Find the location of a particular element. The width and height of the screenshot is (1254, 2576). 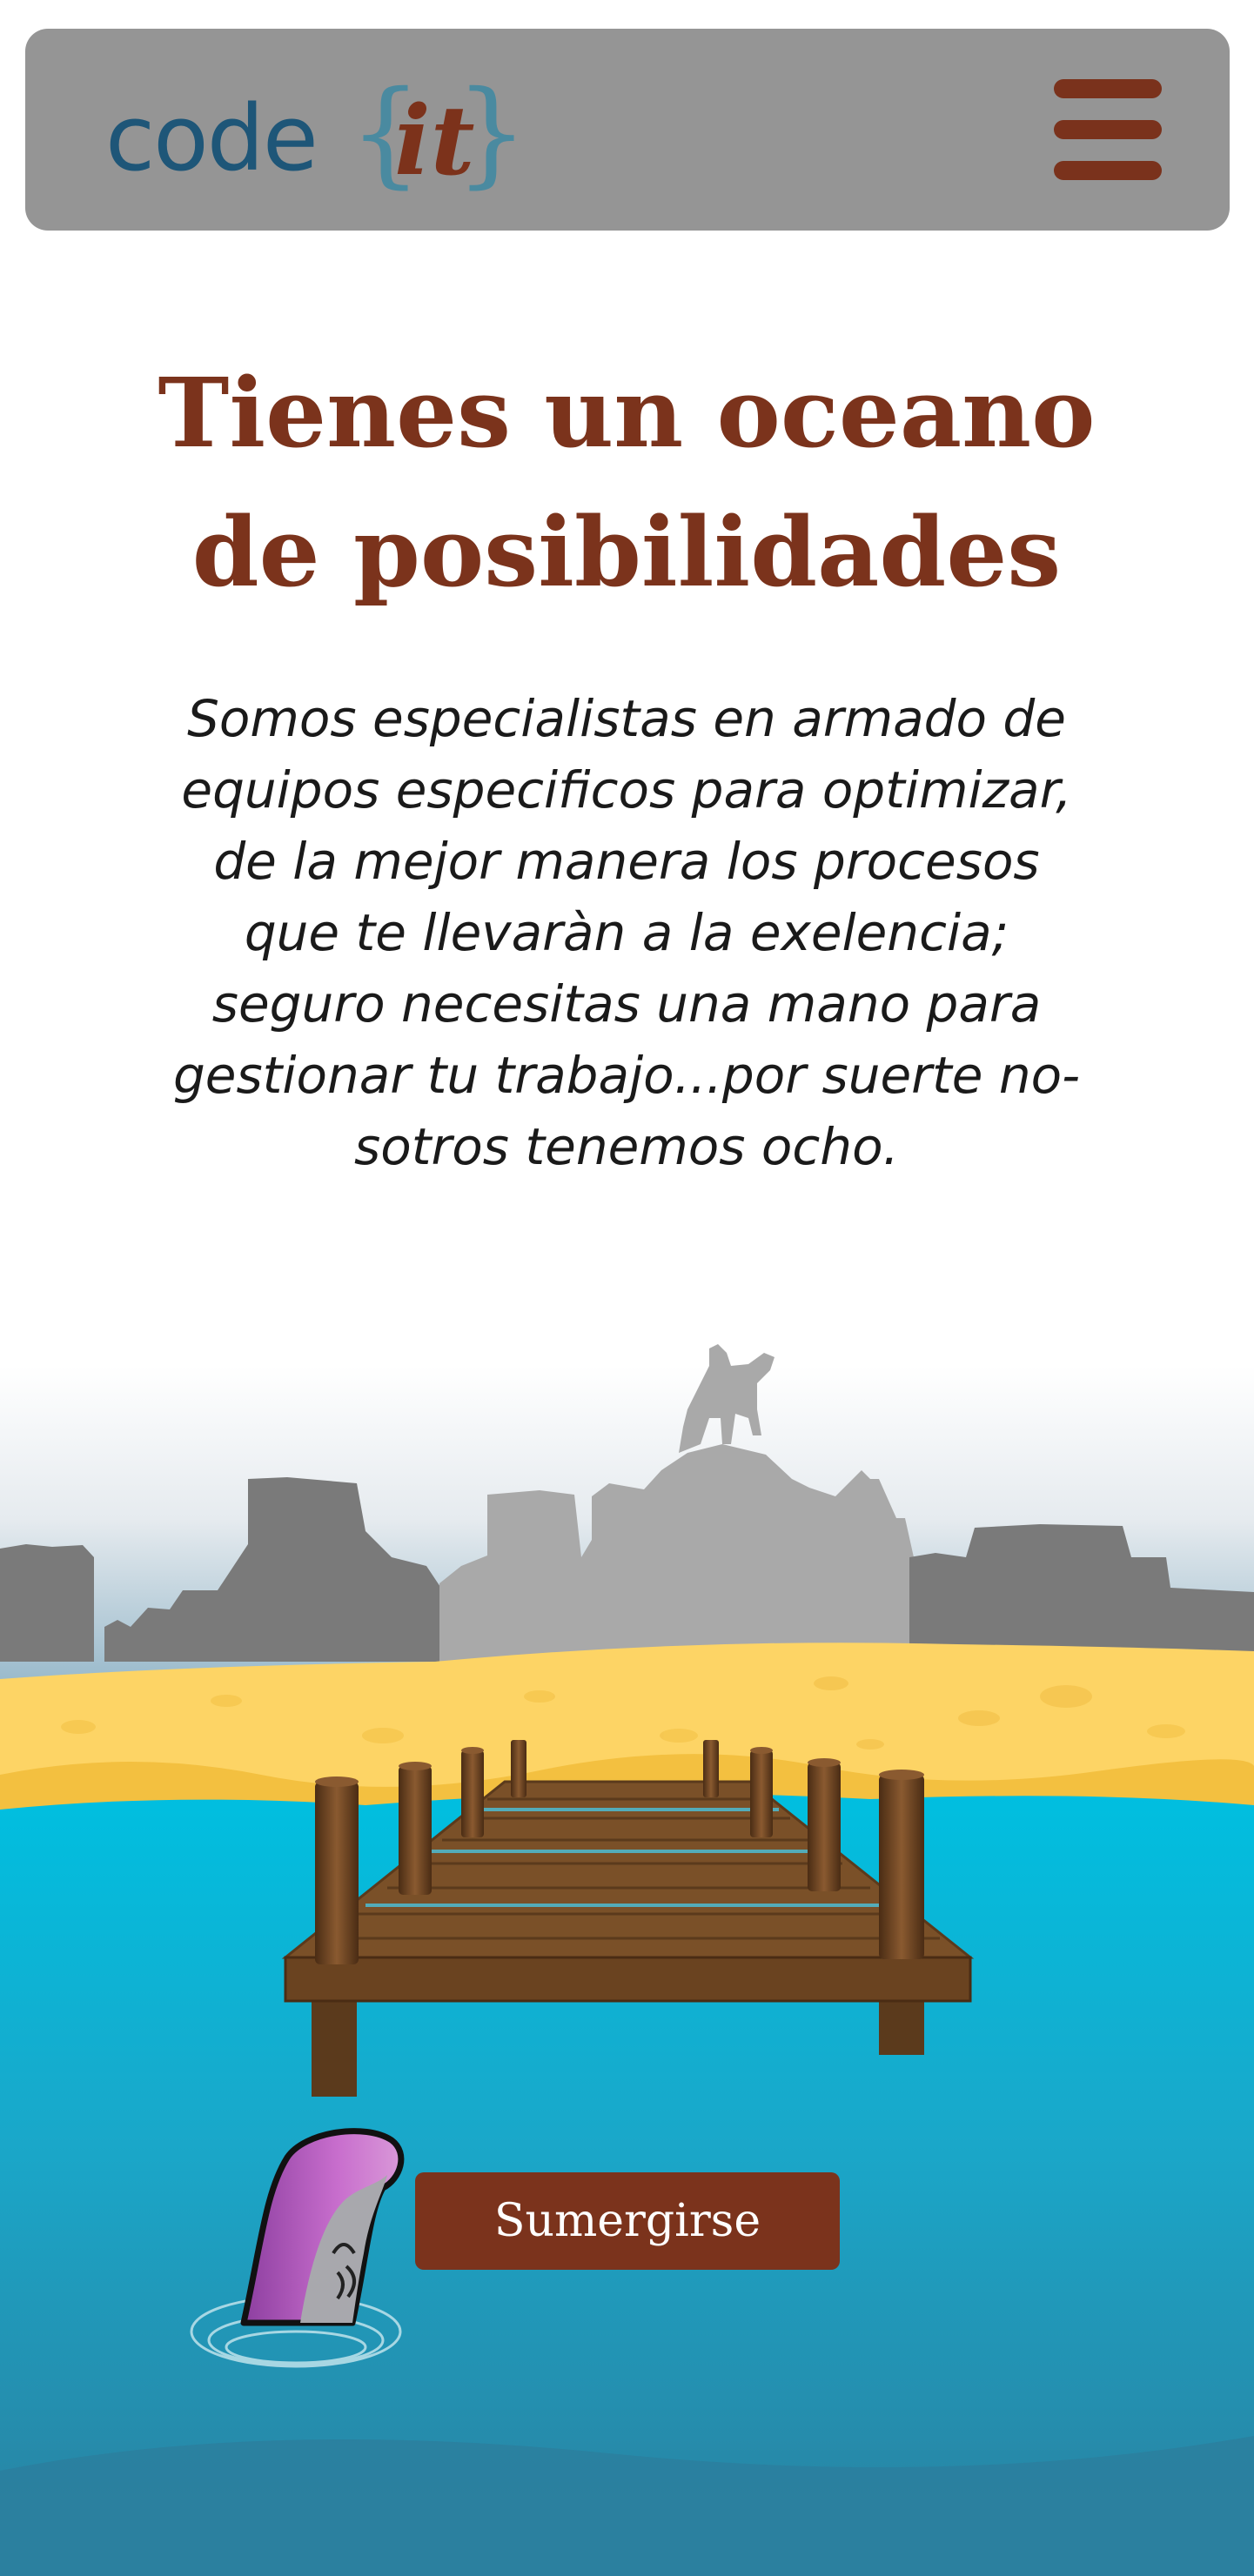

logo: code { it } is located at coordinates (303, 129).